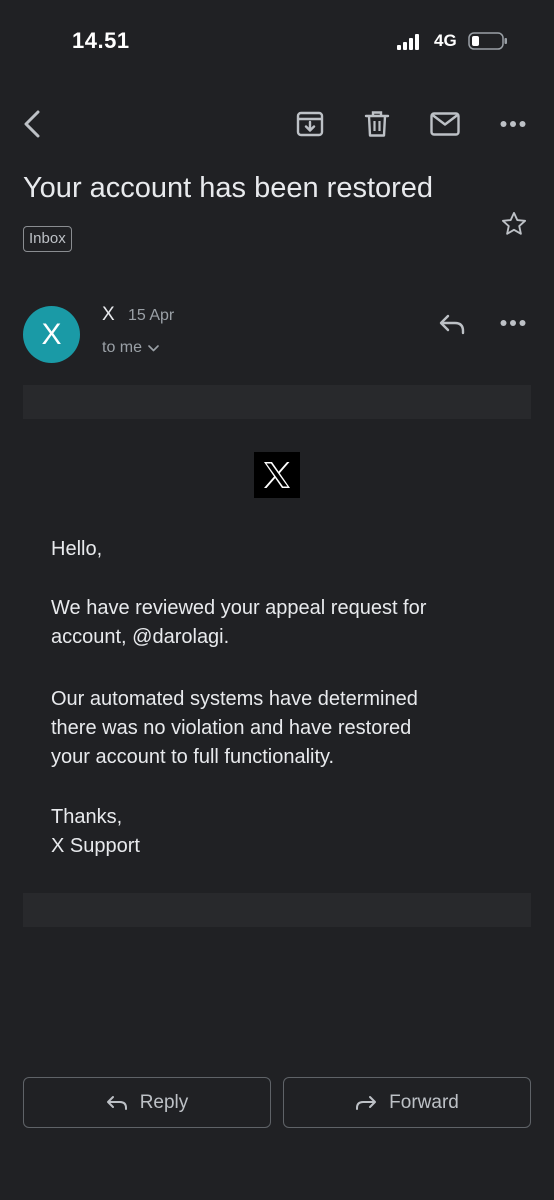 Image resolution: width=554 pixels, height=1200 pixels. What do you see at coordinates (487, 41) in the screenshot?
I see `battery-icon` at bounding box center [487, 41].